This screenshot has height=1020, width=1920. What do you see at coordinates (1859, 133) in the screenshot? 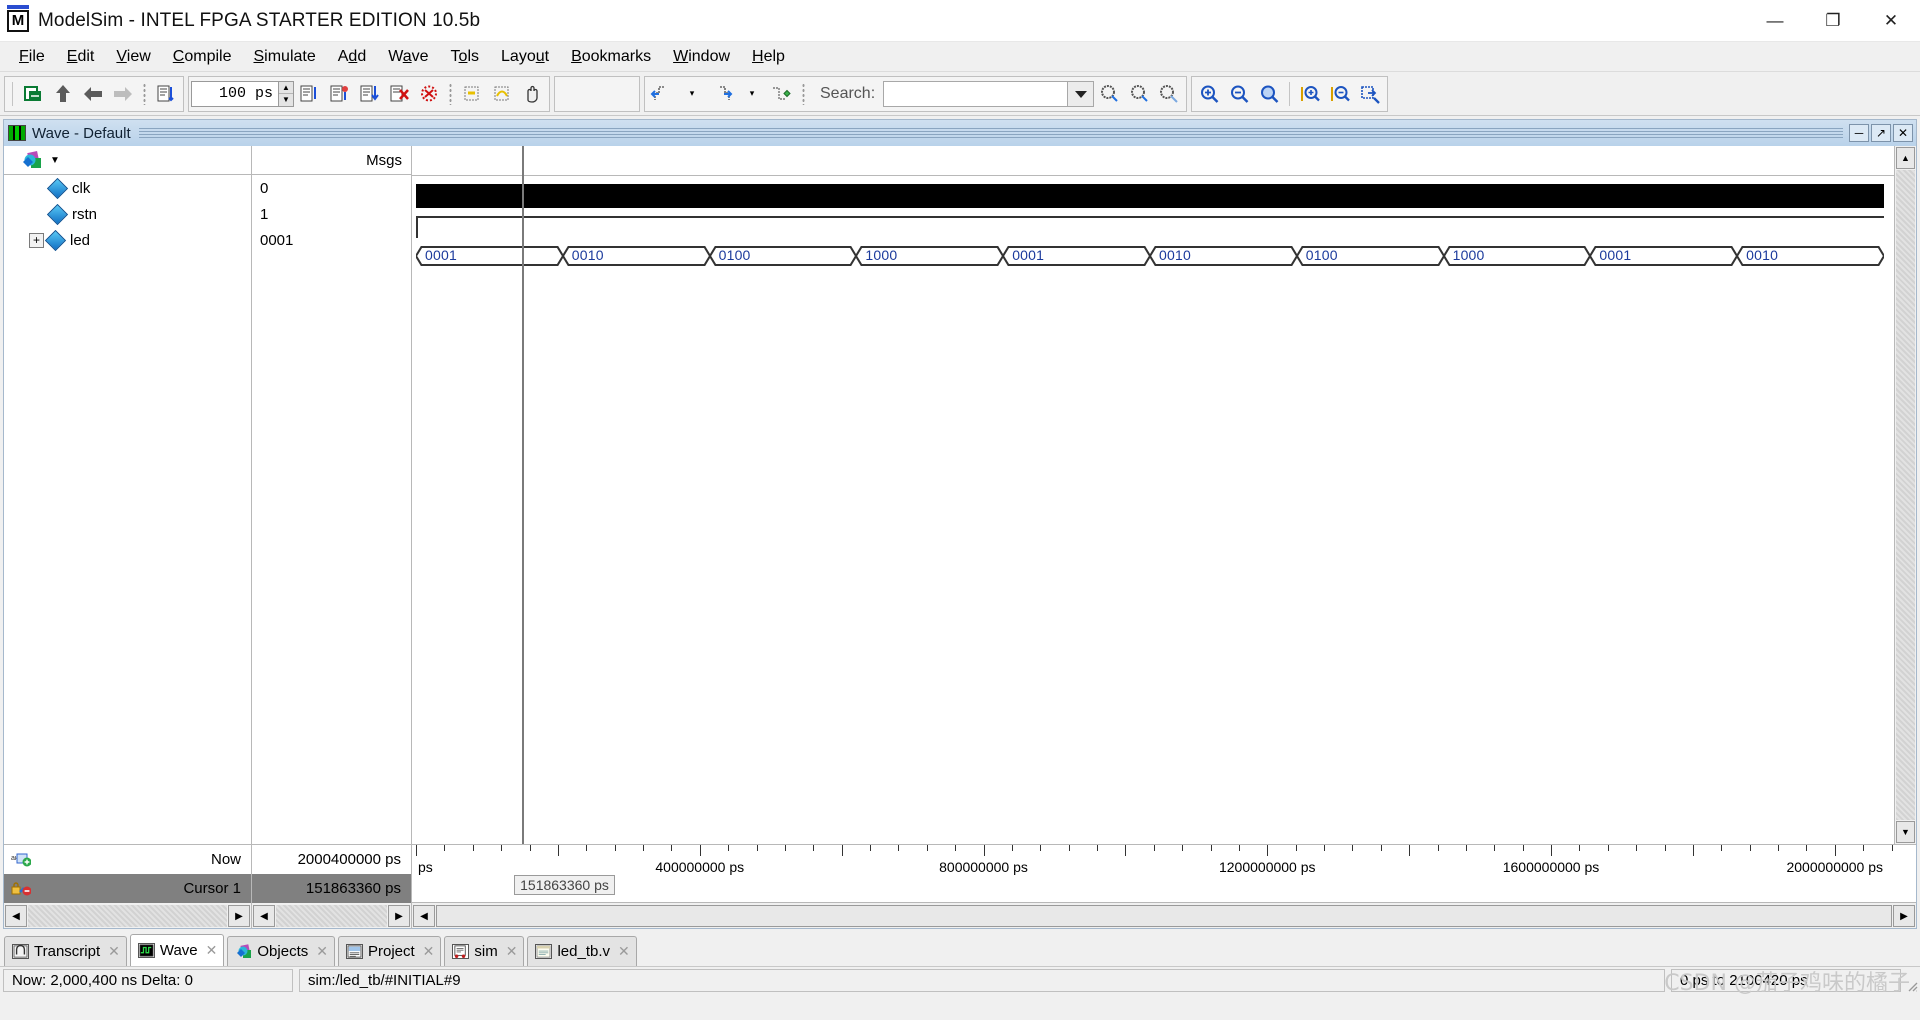
I see `wave-minimize-button: ─` at bounding box center [1859, 133].